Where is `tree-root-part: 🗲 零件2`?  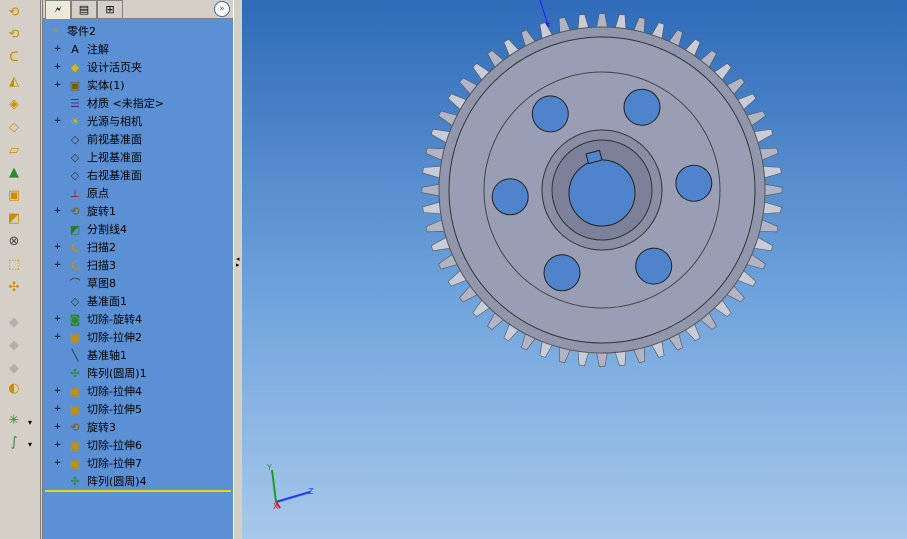
tree-root-part: 🗲 零件2 is located at coordinates (137, 31).